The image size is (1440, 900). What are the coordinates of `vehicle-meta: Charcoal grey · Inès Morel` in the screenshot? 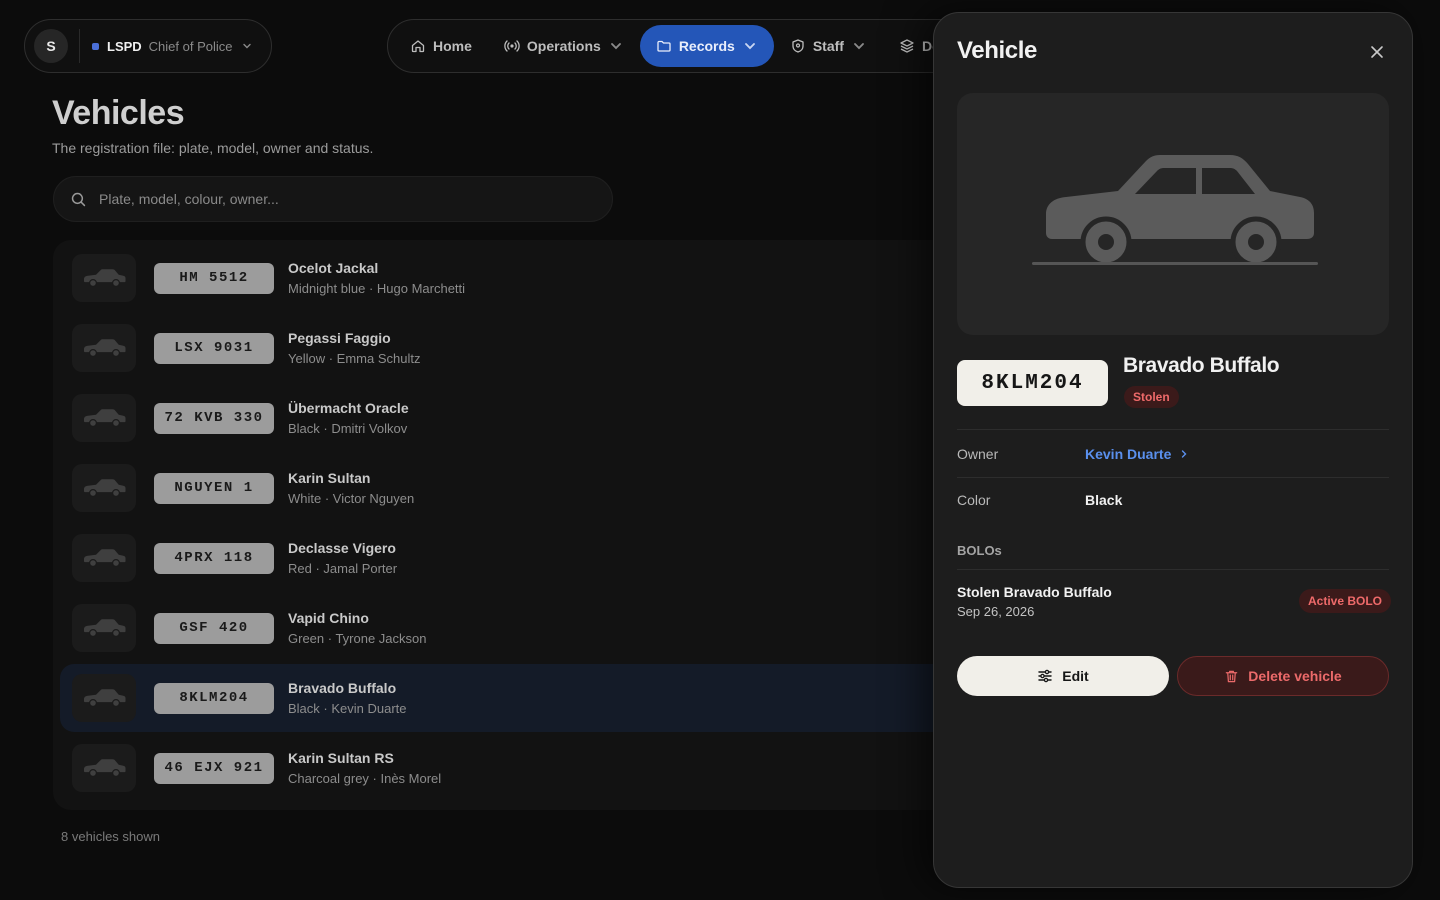 It's located at (365, 778).